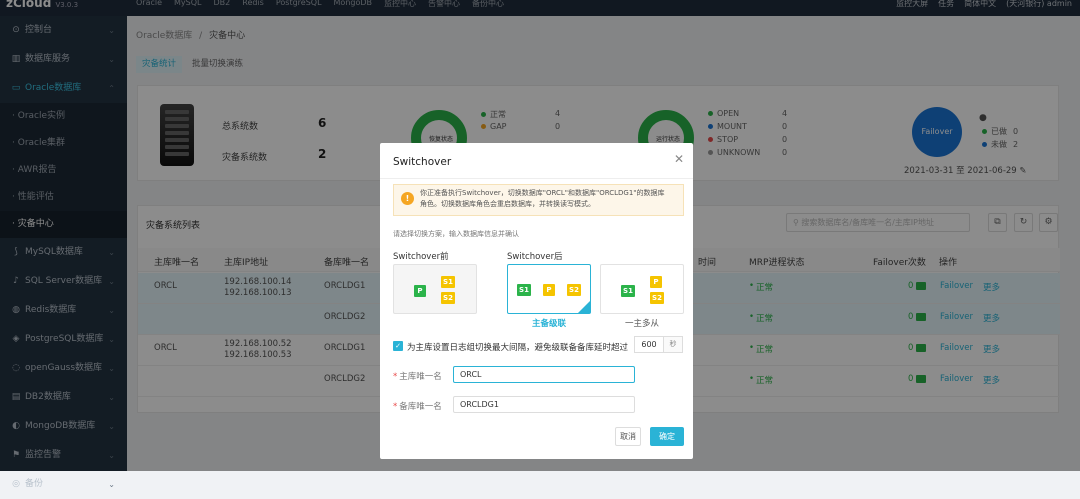 This screenshot has width=1080, height=499. I want to click on log-interval-checkbox: ✓, so click(398, 346).